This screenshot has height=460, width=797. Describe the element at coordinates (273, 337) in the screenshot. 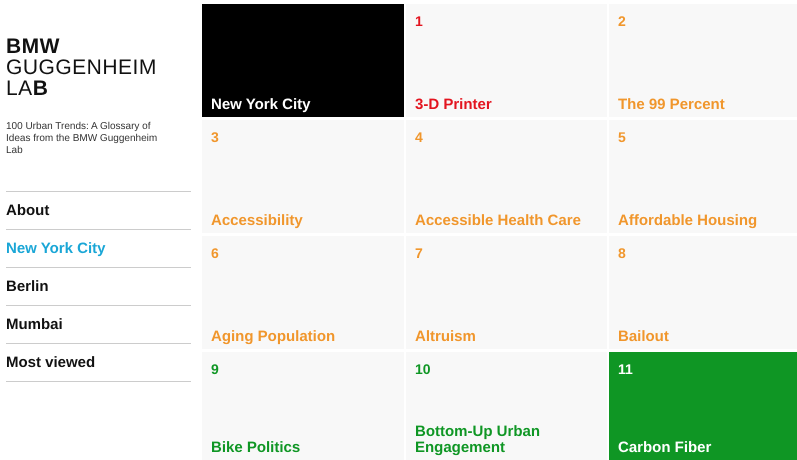

I see `tile-title: Aging Population` at that location.